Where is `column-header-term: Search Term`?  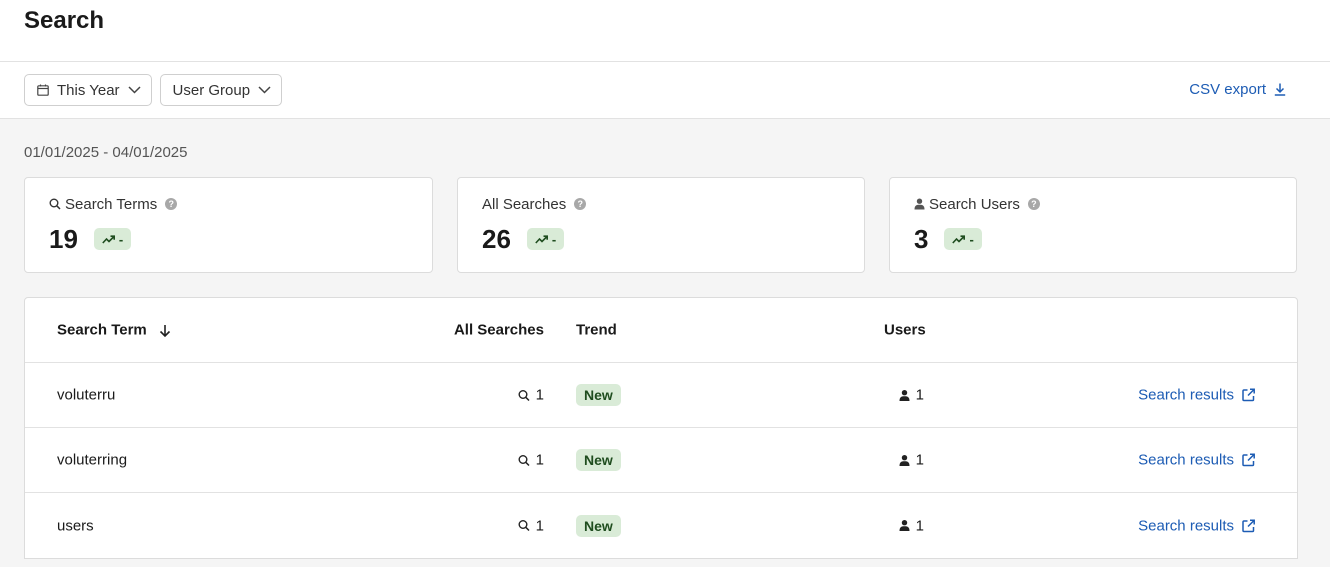 column-header-term: Search Term is located at coordinates (114, 330).